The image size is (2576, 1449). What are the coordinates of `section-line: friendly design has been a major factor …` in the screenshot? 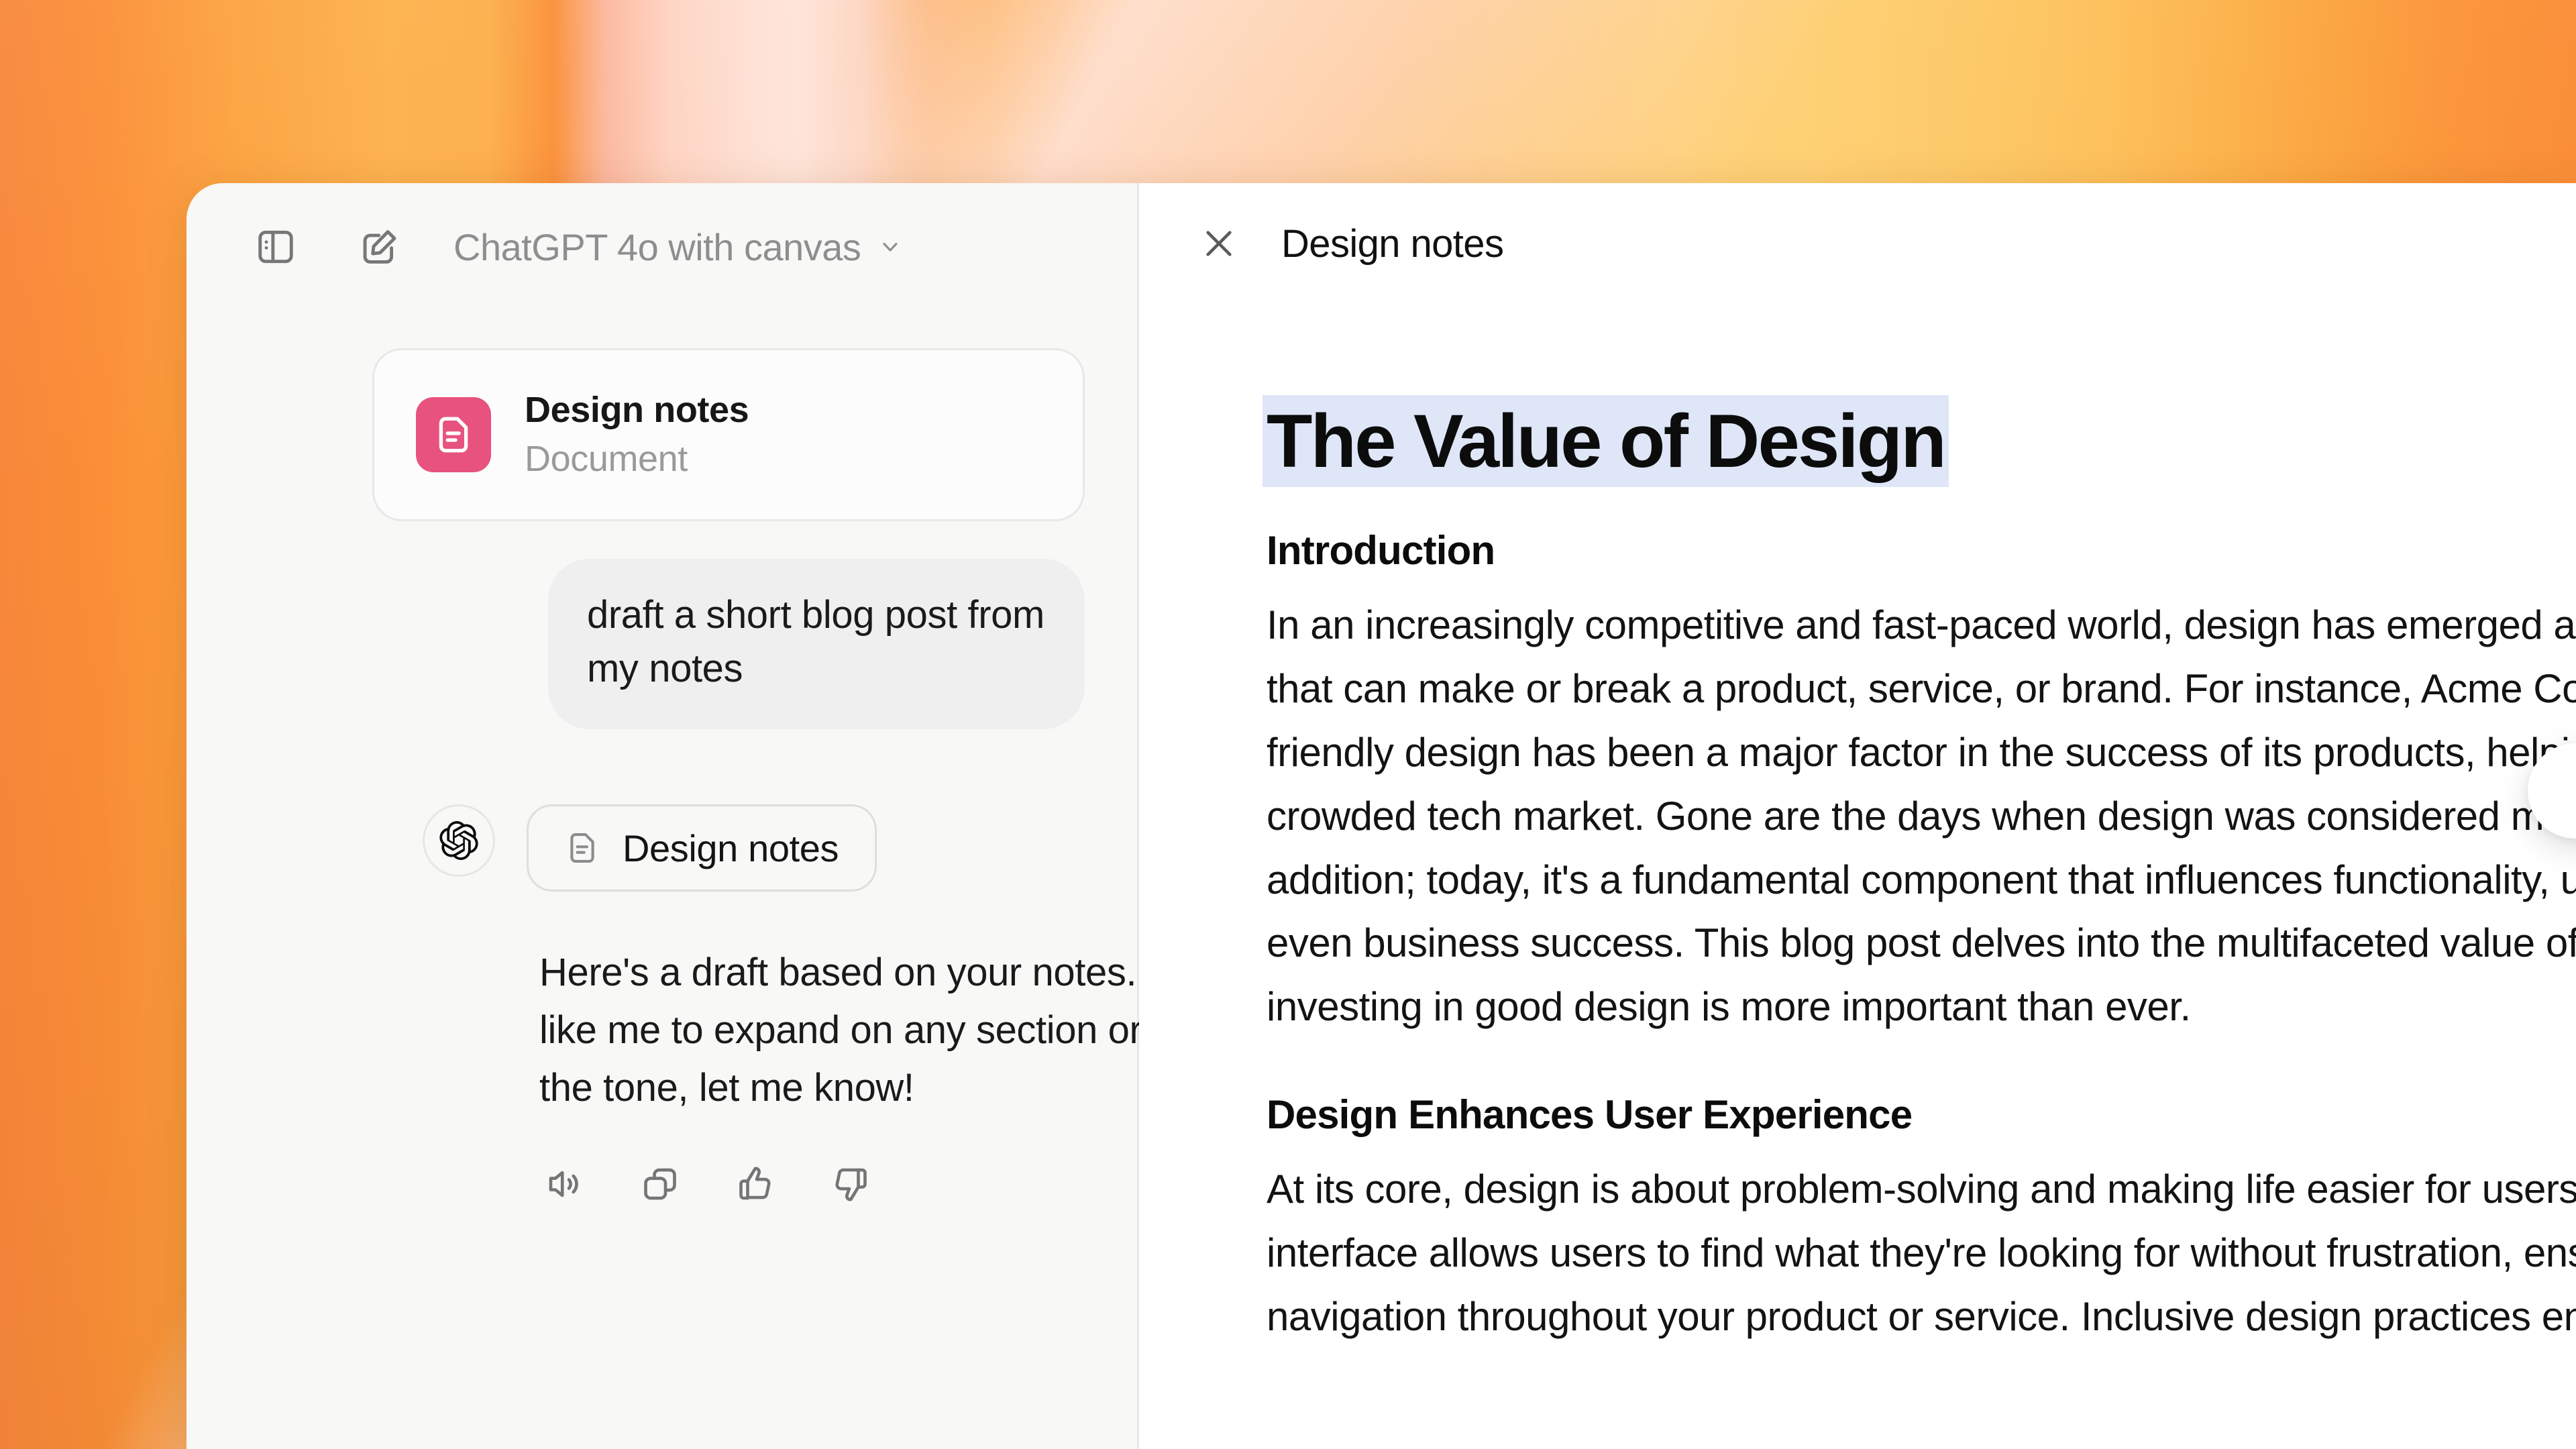 It's located at (1921, 752).